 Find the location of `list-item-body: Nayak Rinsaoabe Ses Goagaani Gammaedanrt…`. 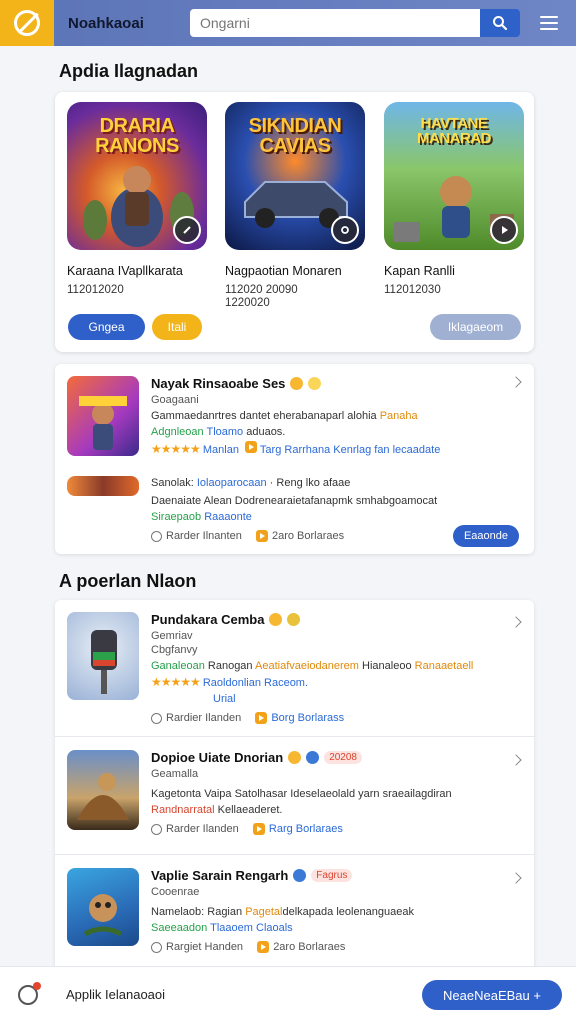

list-item-body: Nayak Rinsaoabe Ses Goagaani Gammaedanrt… is located at coordinates (331, 416).